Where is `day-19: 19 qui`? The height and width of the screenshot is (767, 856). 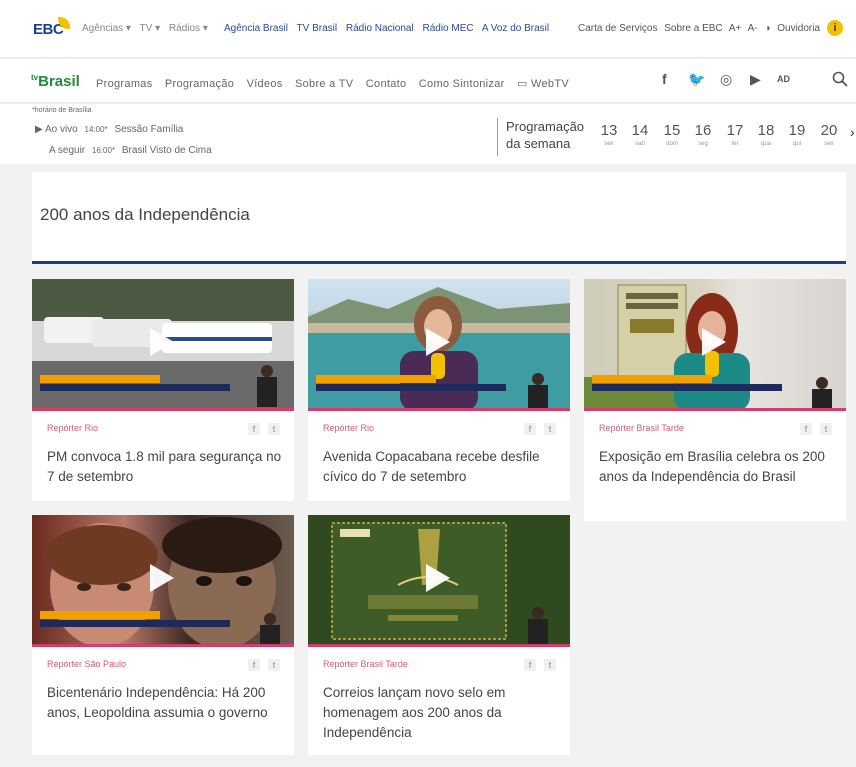
day-19: 19 qui is located at coordinates (797, 134).